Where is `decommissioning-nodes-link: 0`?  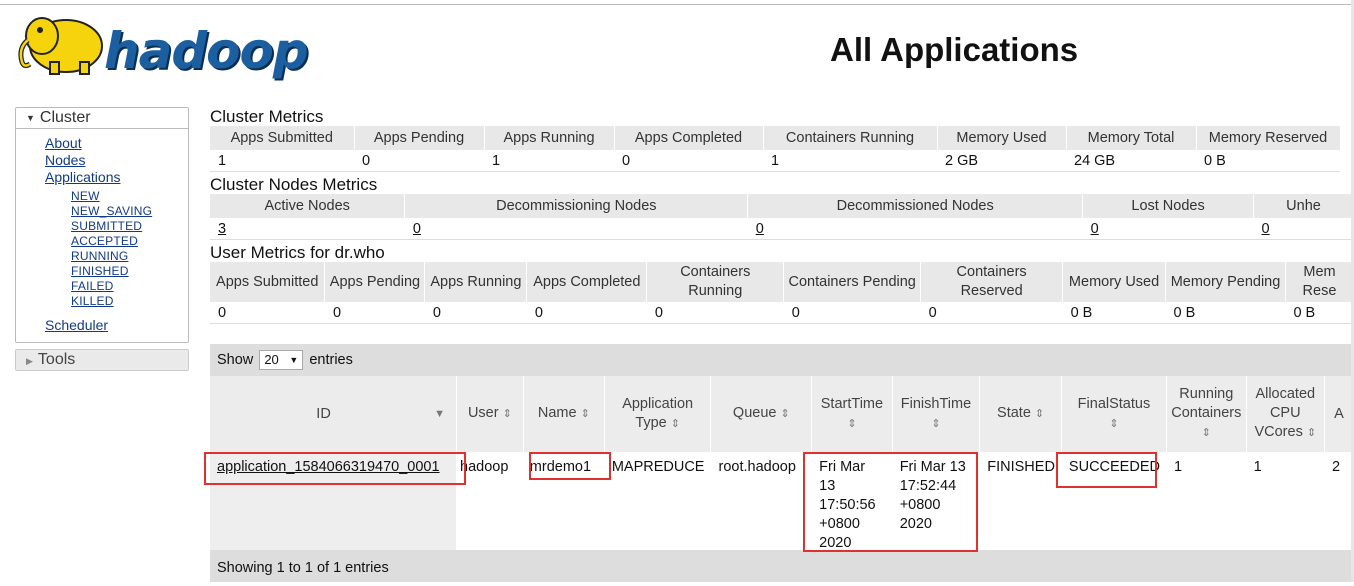
decommissioning-nodes-link: 0 is located at coordinates (417, 229).